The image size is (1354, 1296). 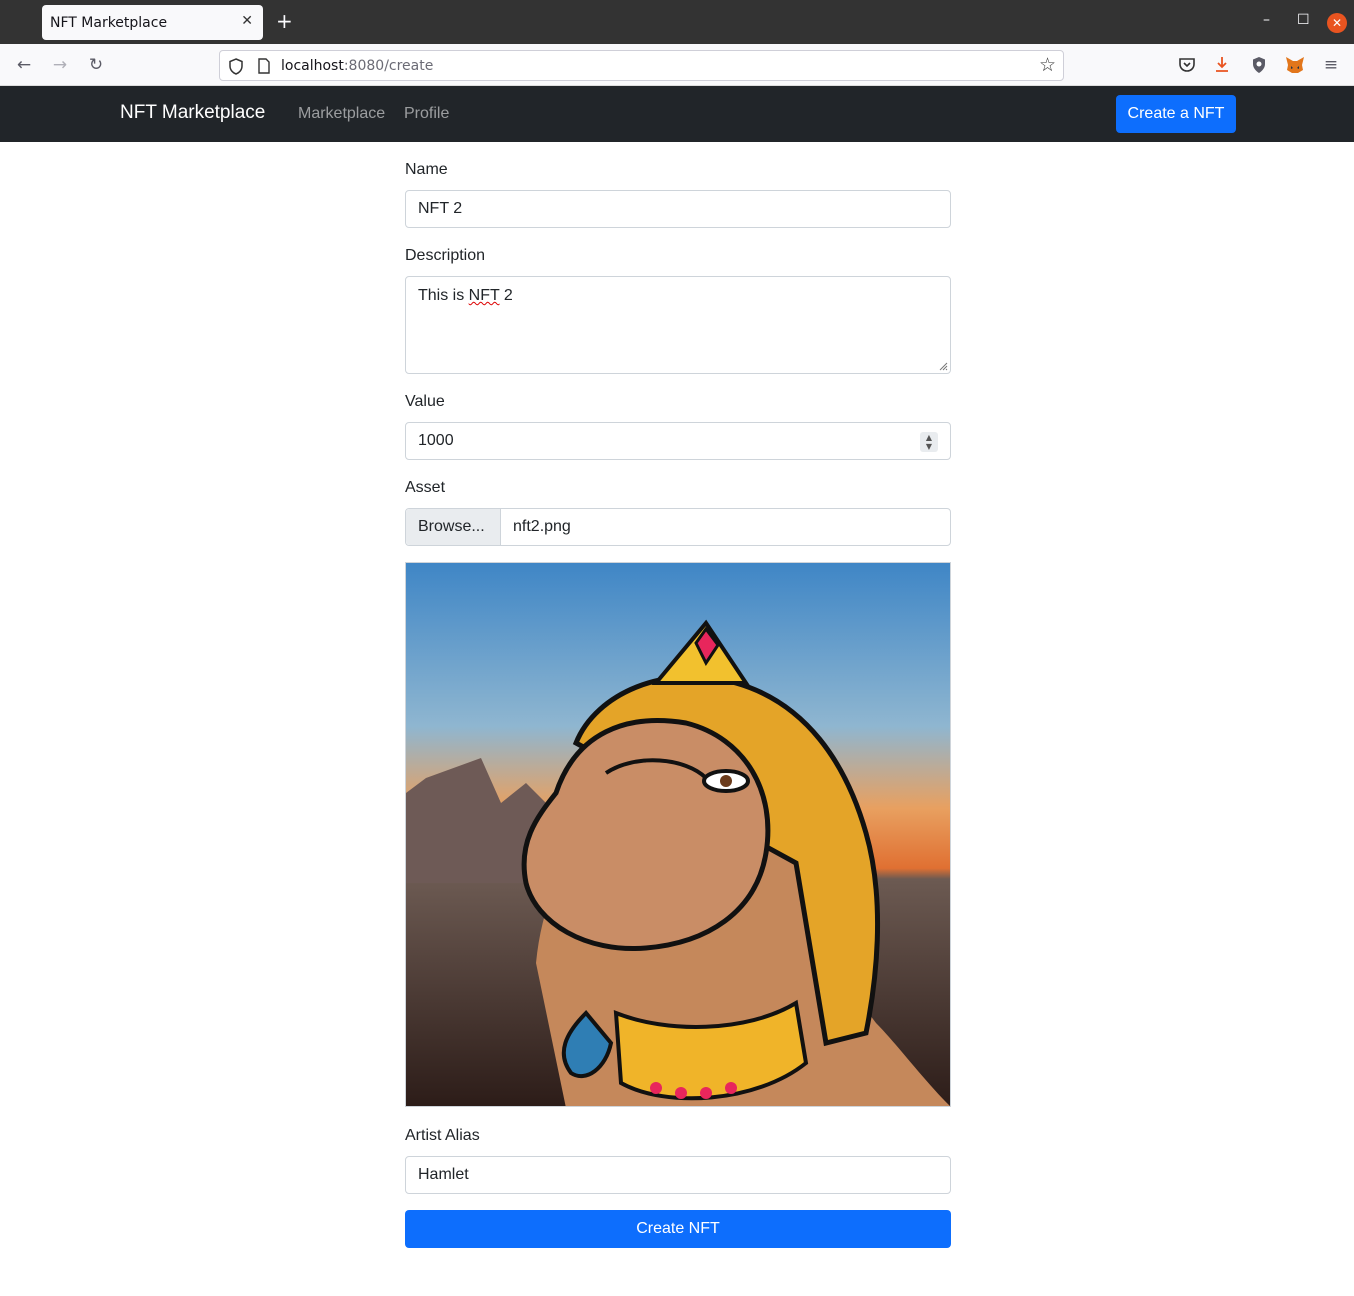 What do you see at coordinates (425, 401) in the screenshot?
I see `value-label: Value` at bounding box center [425, 401].